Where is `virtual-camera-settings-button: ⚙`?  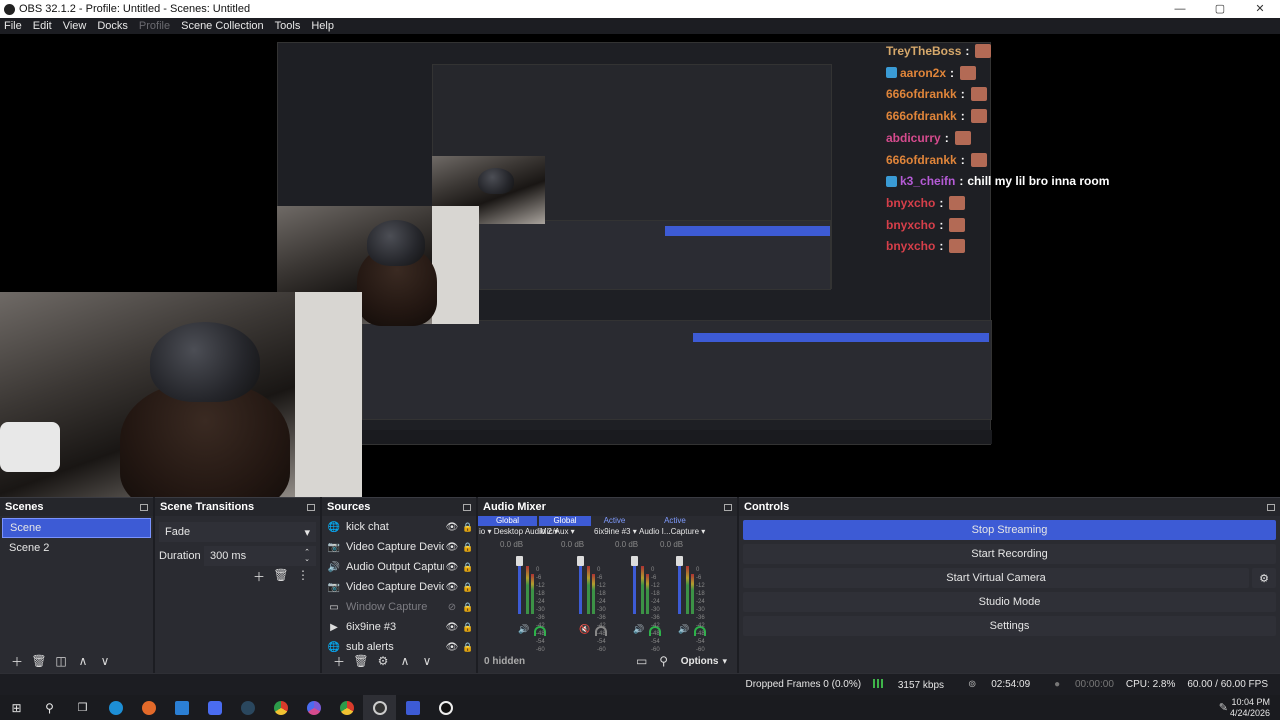 virtual-camera-settings-button: ⚙ is located at coordinates (1264, 578).